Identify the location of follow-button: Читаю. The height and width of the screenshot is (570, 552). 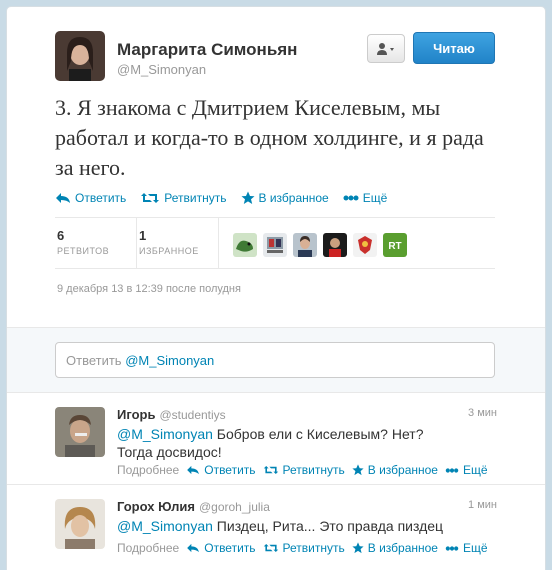
(454, 48).